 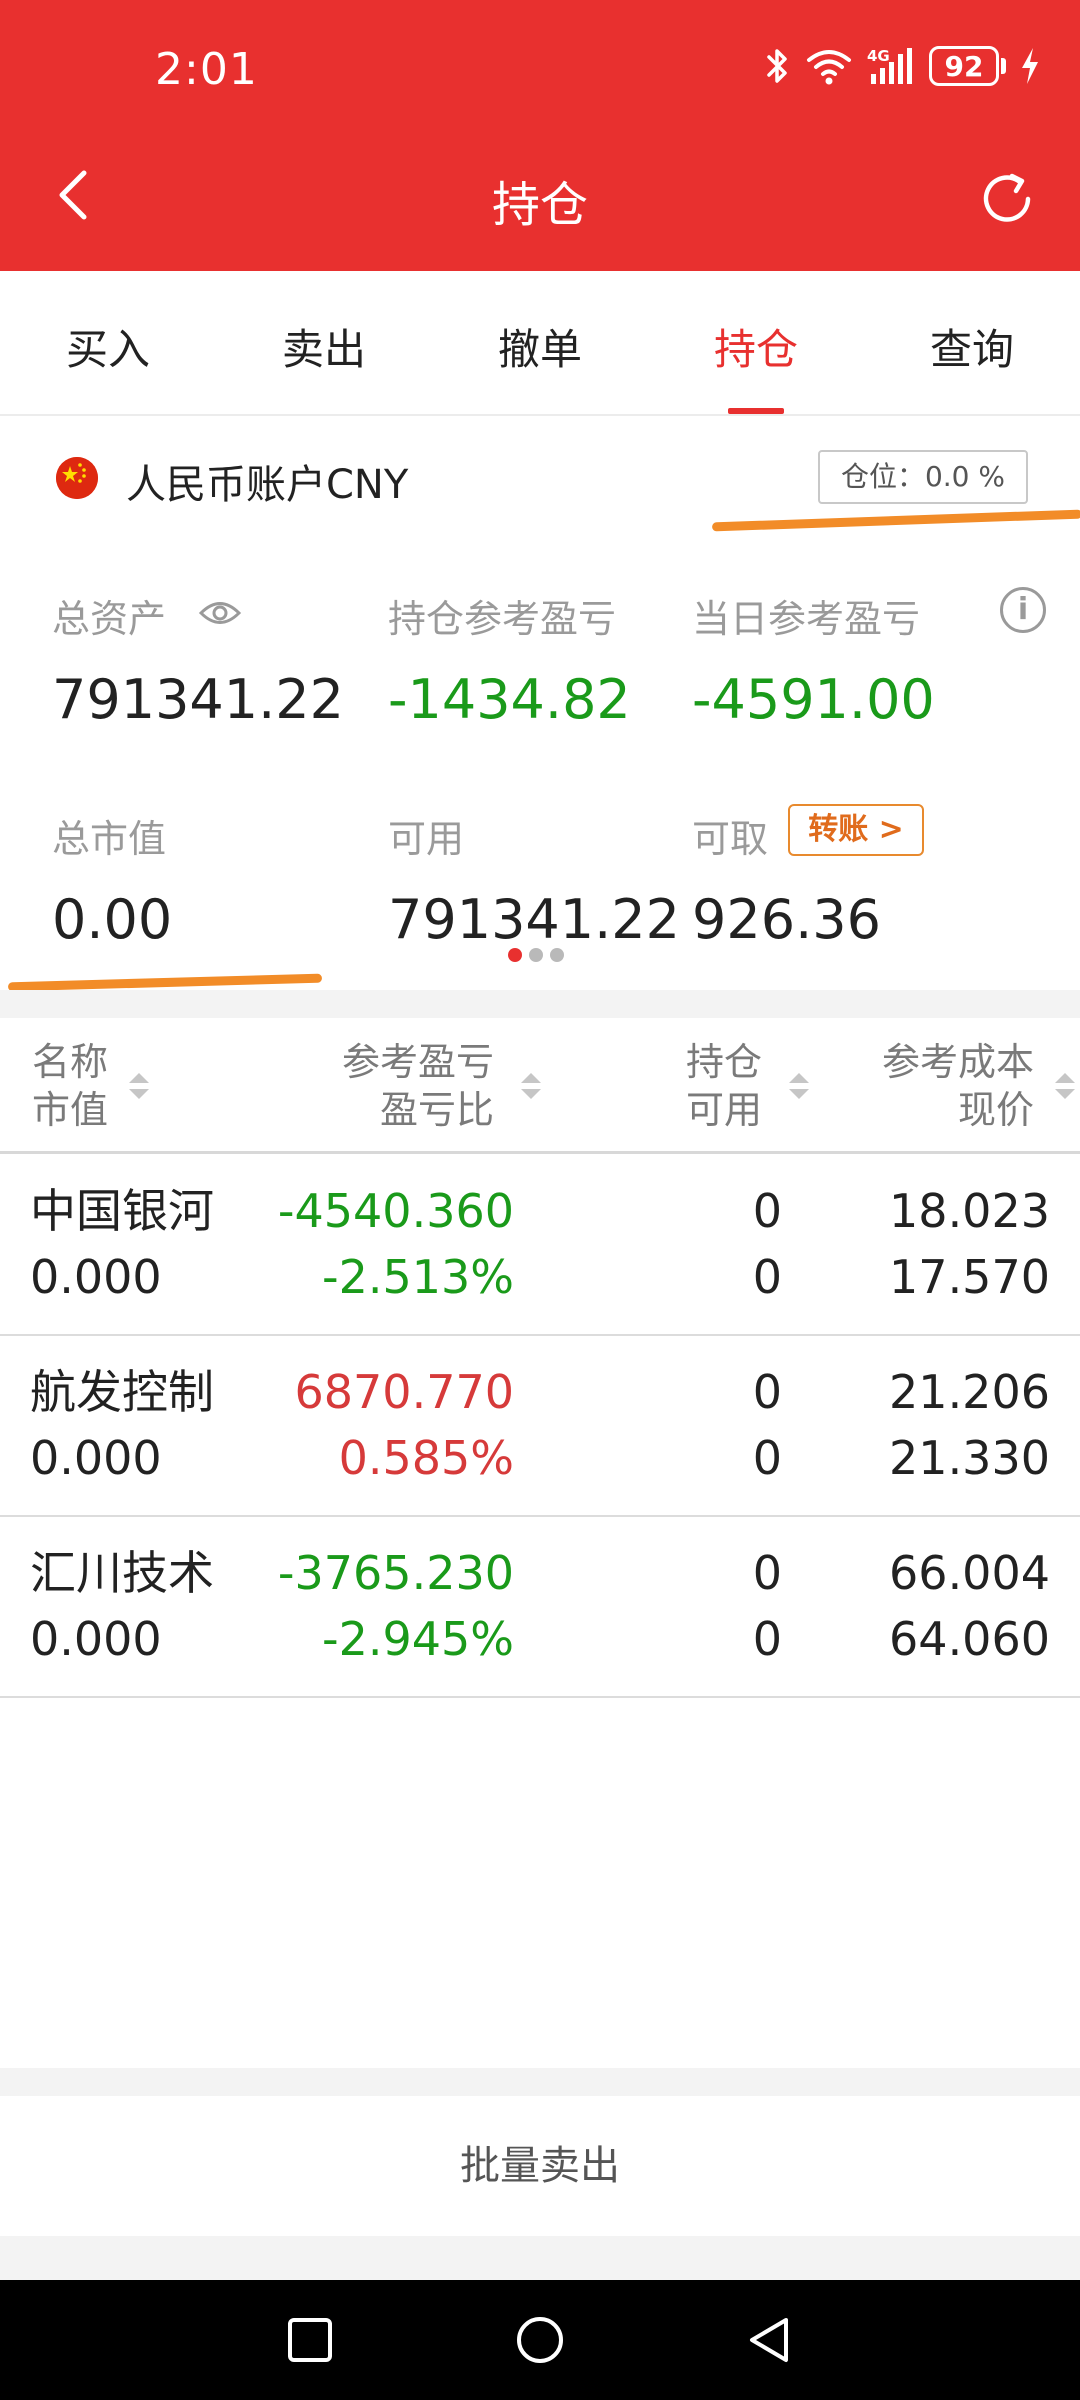 I want to click on svg-text: 4G, so click(x=878, y=56).